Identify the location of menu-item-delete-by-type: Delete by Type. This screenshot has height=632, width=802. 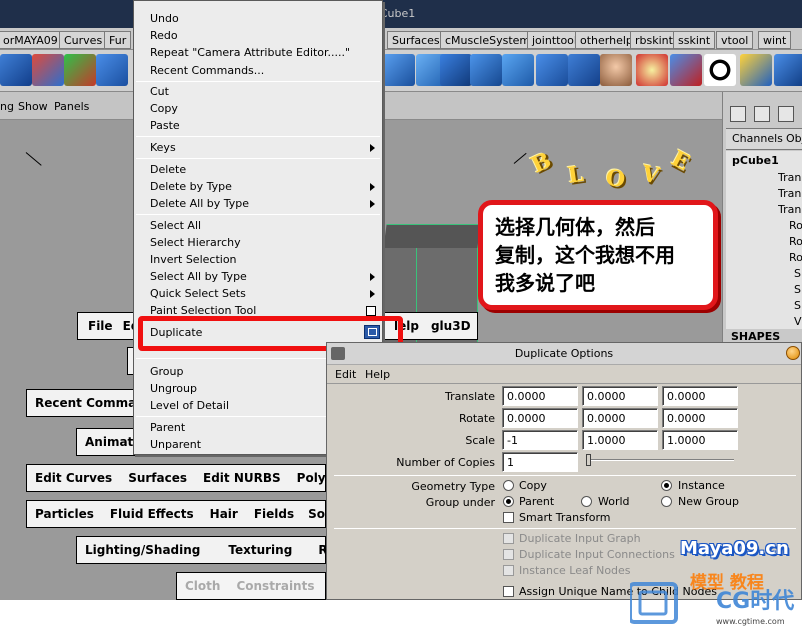
(191, 186).